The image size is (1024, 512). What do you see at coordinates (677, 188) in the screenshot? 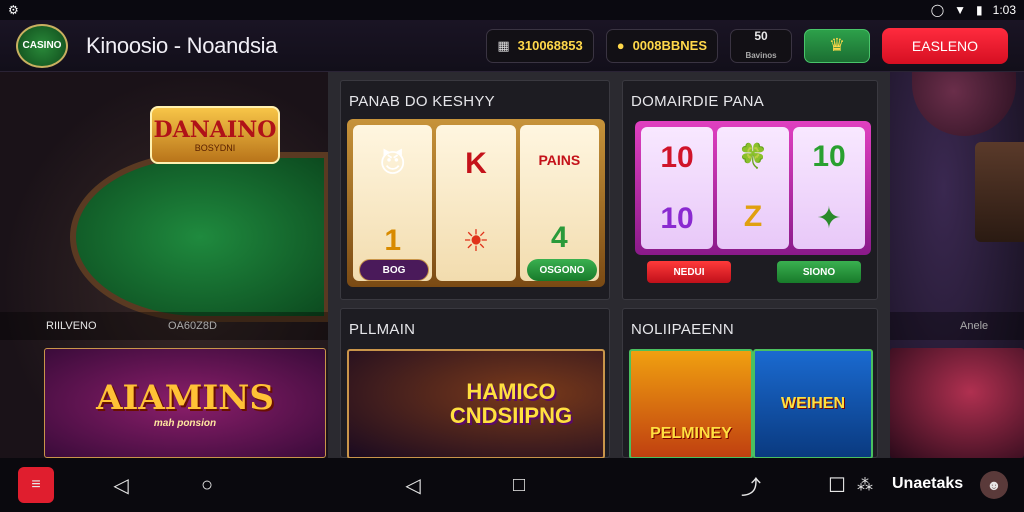
I see `reel: 10 10` at bounding box center [677, 188].